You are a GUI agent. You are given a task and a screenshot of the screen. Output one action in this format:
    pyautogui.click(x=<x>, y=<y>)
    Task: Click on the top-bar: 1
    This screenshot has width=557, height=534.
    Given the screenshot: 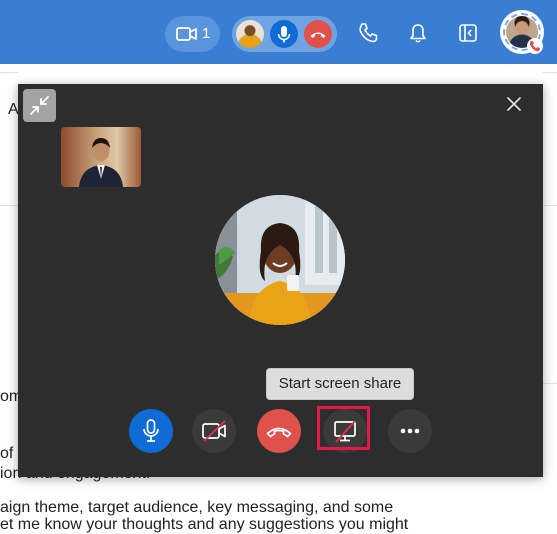 What is the action you would take?
    pyautogui.click(x=278, y=32)
    